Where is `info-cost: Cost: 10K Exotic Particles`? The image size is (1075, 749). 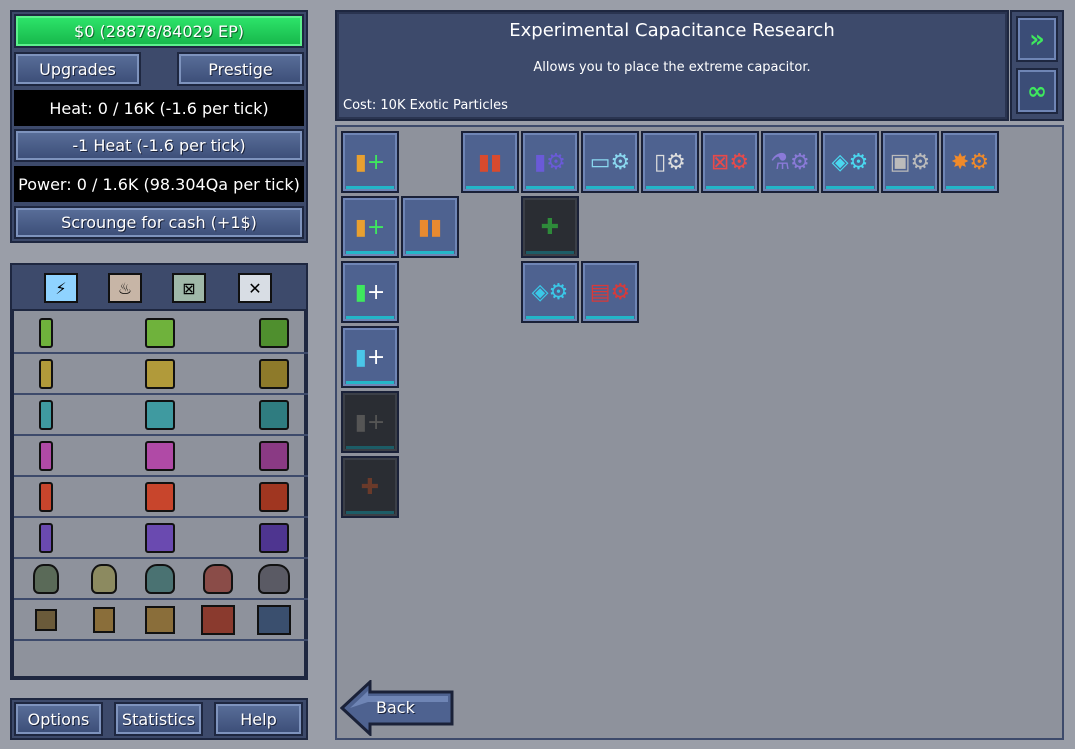
info-cost: Cost: 10K Exotic Particles is located at coordinates (425, 105).